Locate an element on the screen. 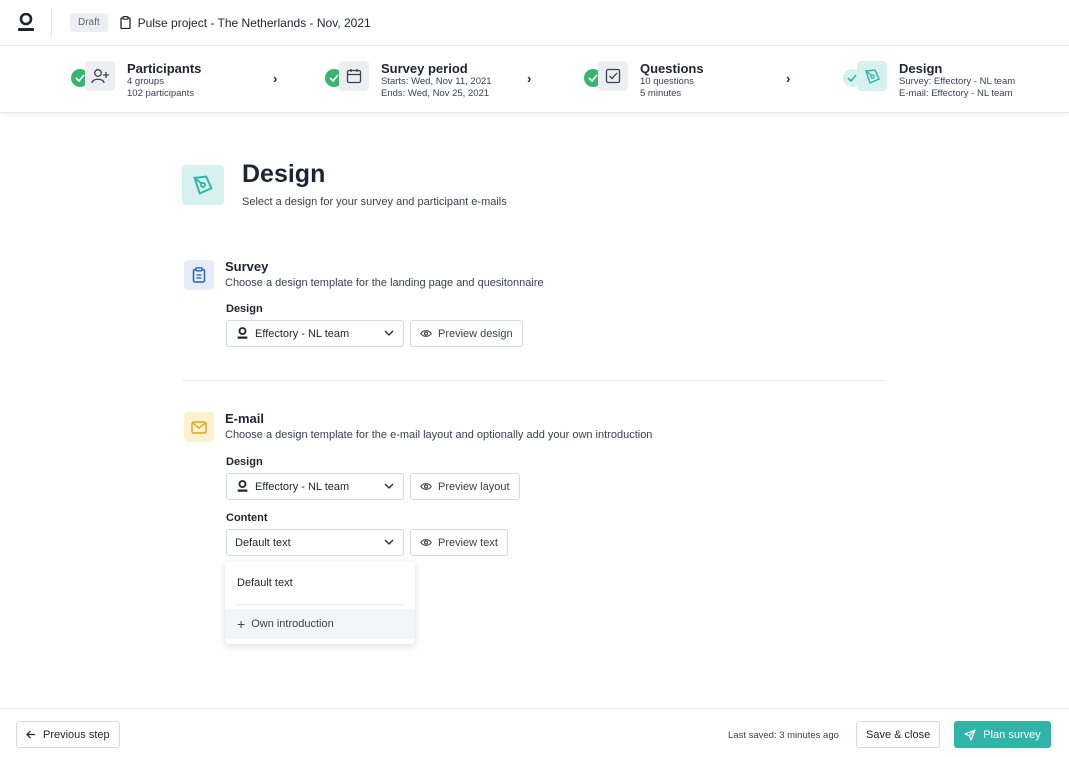 The width and height of the screenshot is (1069, 757). mail-icon is located at coordinates (199, 427).